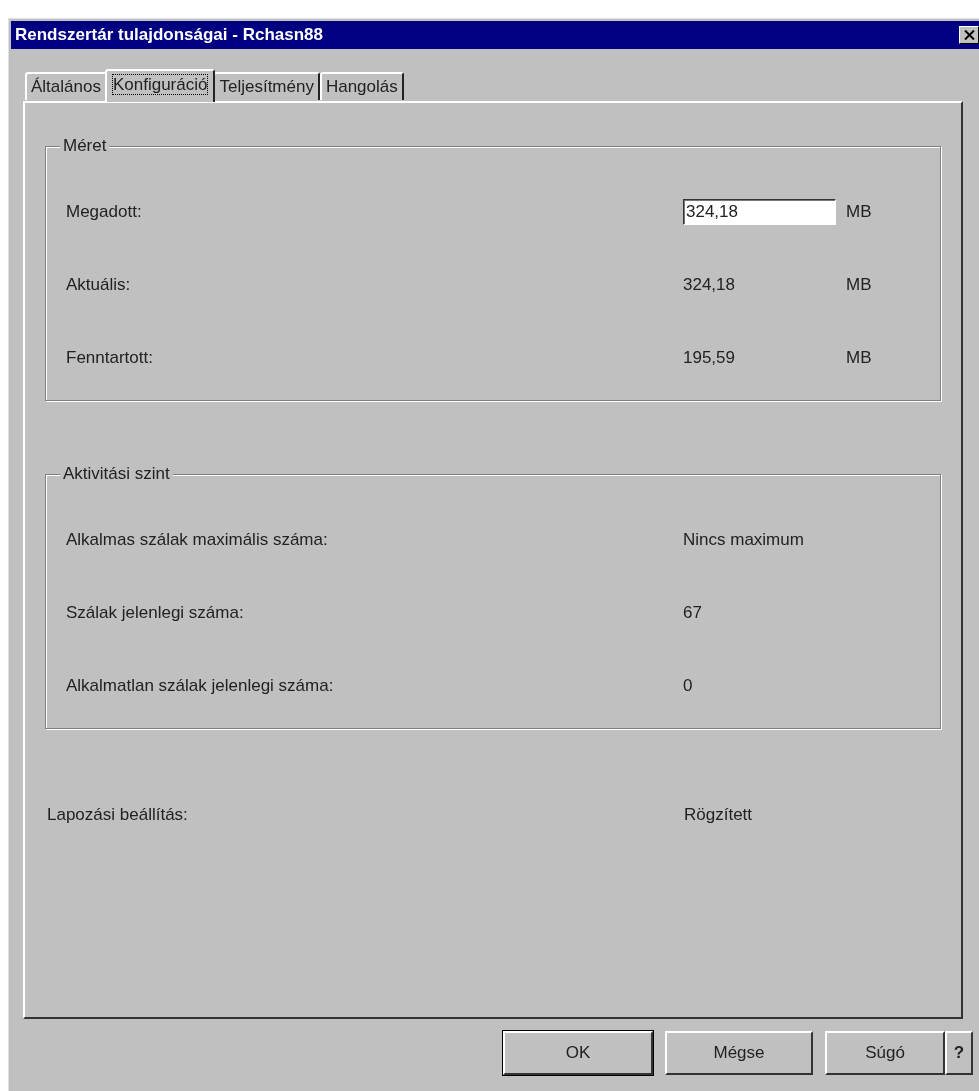 Image resolution: width=979 pixels, height=1091 pixels. What do you see at coordinates (98, 284) in the screenshot?
I see `field-label: Aktuális:` at bounding box center [98, 284].